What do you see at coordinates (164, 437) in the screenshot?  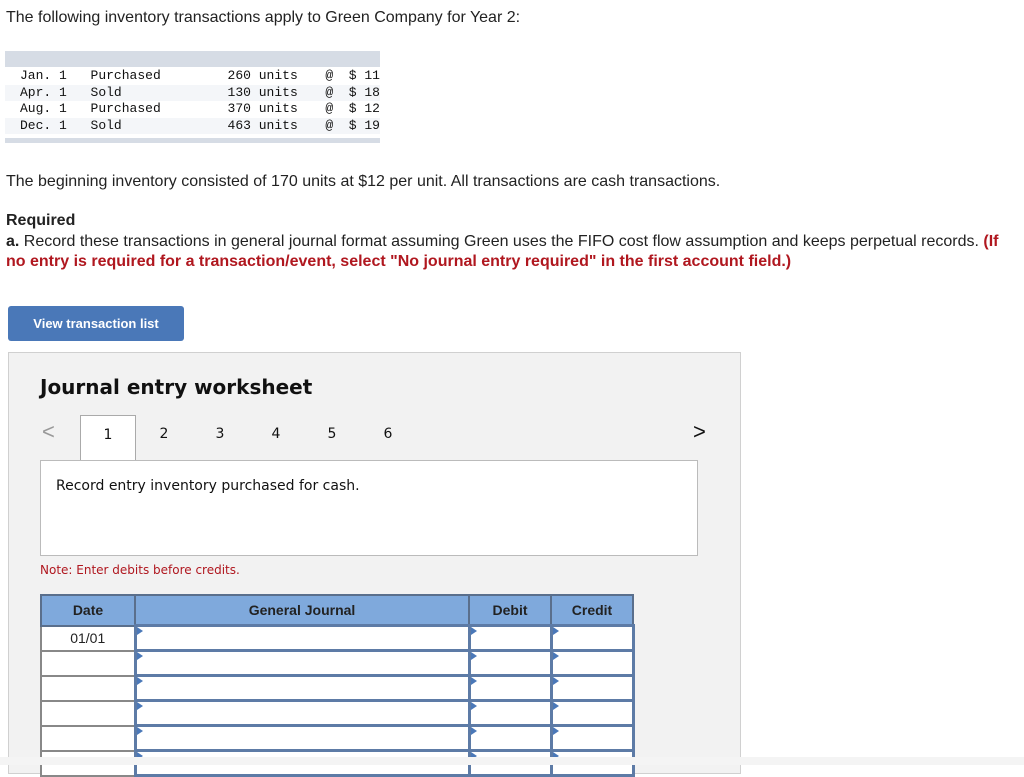 I see `tab-entry-2: 2` at bounding box center [164, 437].